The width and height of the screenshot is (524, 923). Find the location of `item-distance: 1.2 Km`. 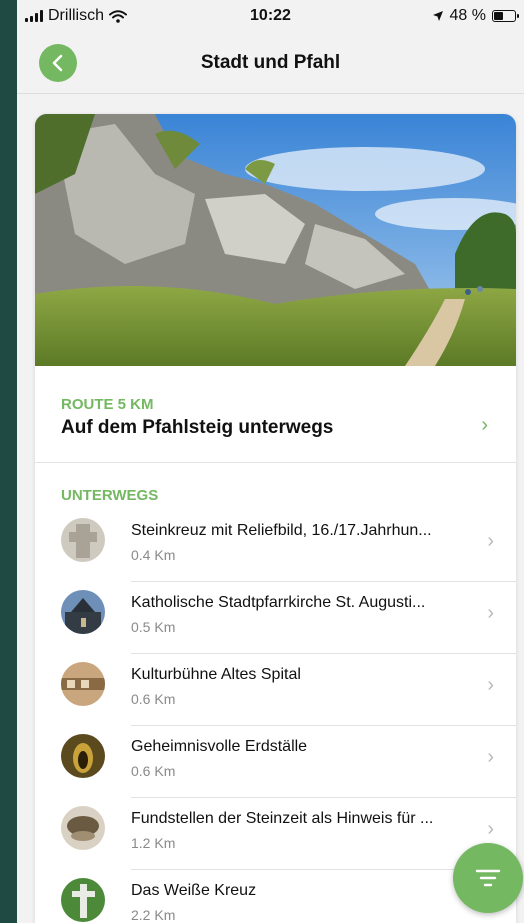

item-distance: 1.2 Km is located at coordinates (153, 843).